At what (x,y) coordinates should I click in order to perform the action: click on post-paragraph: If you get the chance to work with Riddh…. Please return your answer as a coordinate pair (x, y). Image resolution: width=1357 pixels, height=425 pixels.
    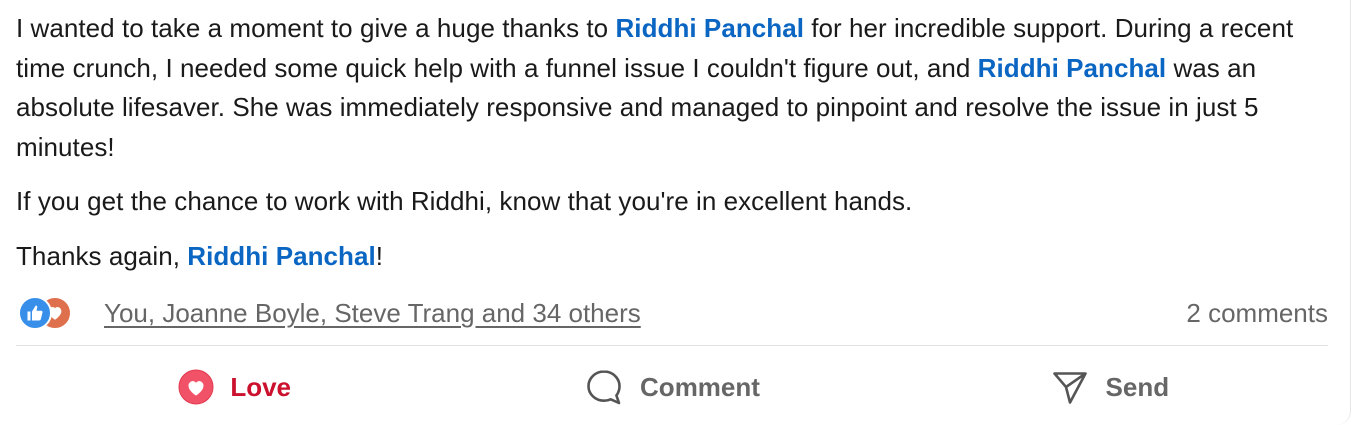
    Looking at the image, I should click on (676, 202).